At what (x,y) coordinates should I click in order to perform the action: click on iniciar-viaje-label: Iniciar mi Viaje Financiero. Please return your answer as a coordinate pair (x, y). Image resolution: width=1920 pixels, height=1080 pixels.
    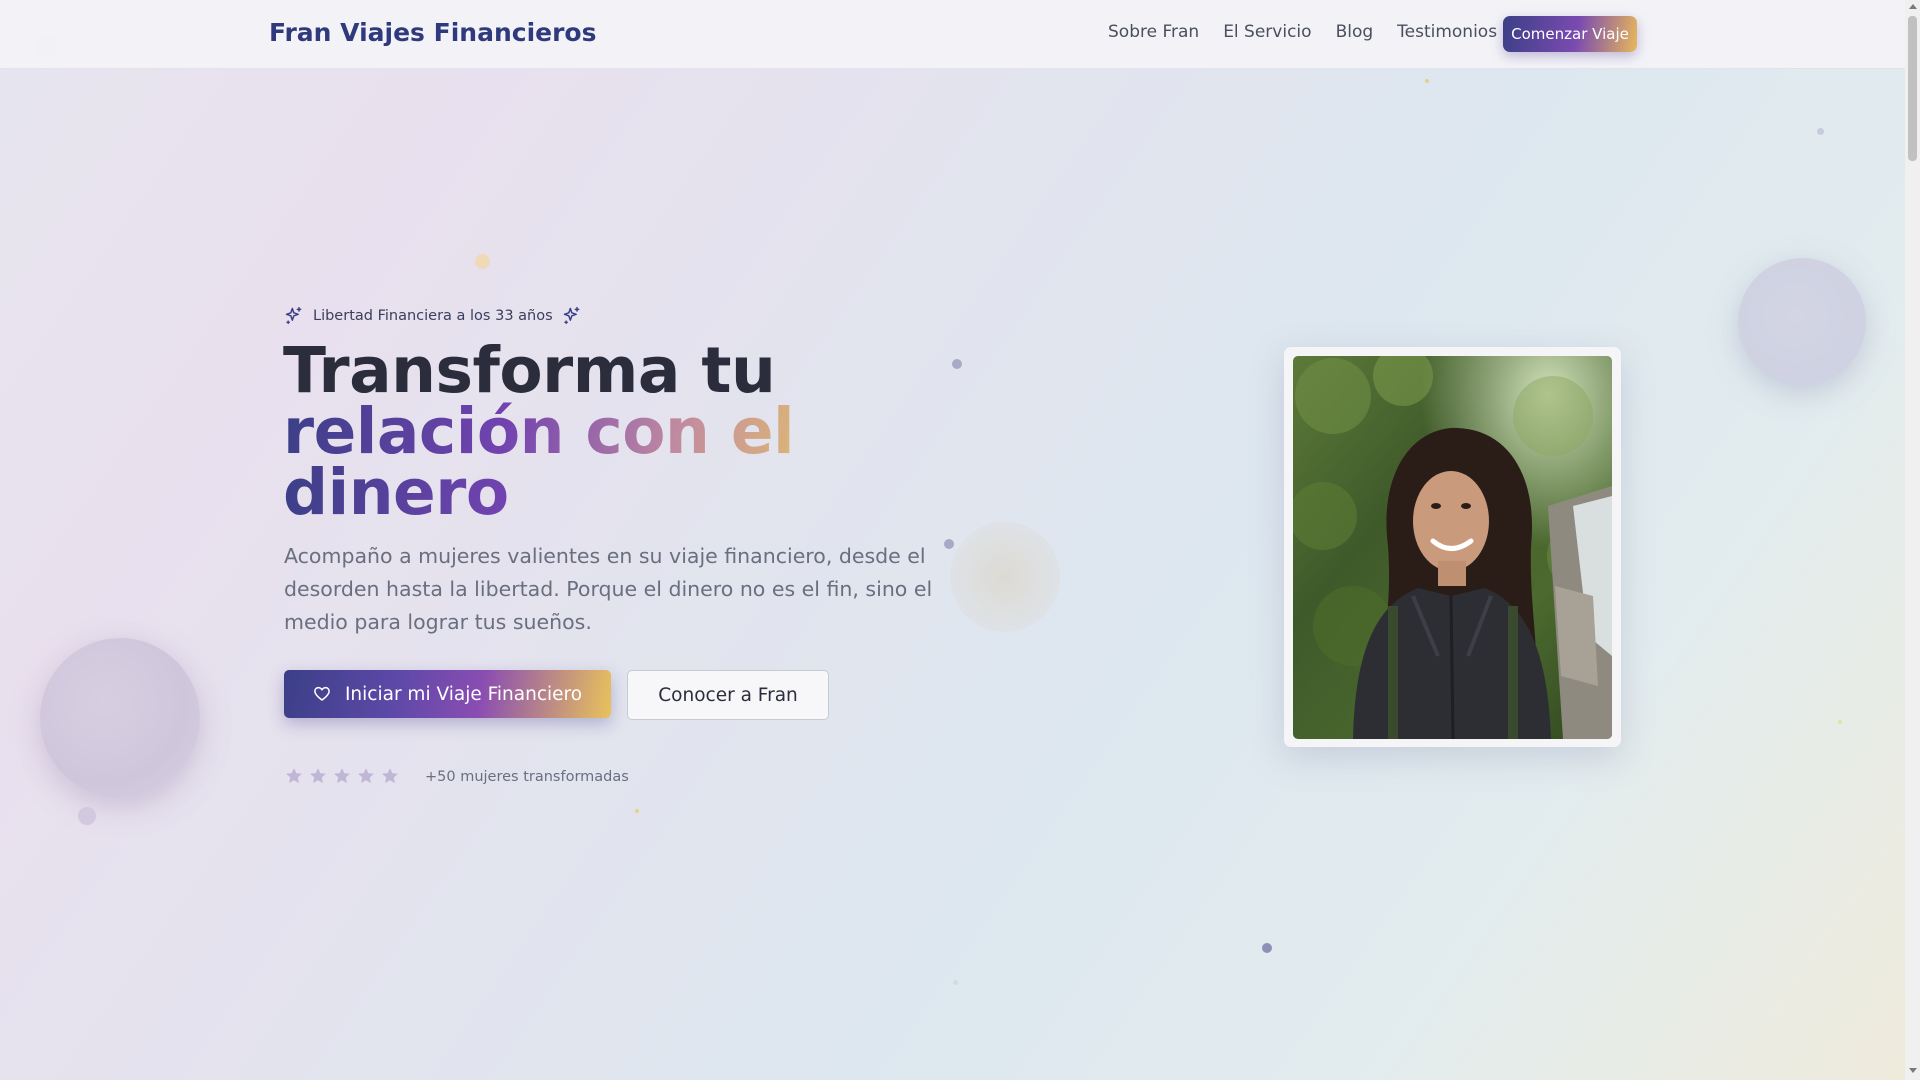
    Looking at the image, I should click on (463, 694).